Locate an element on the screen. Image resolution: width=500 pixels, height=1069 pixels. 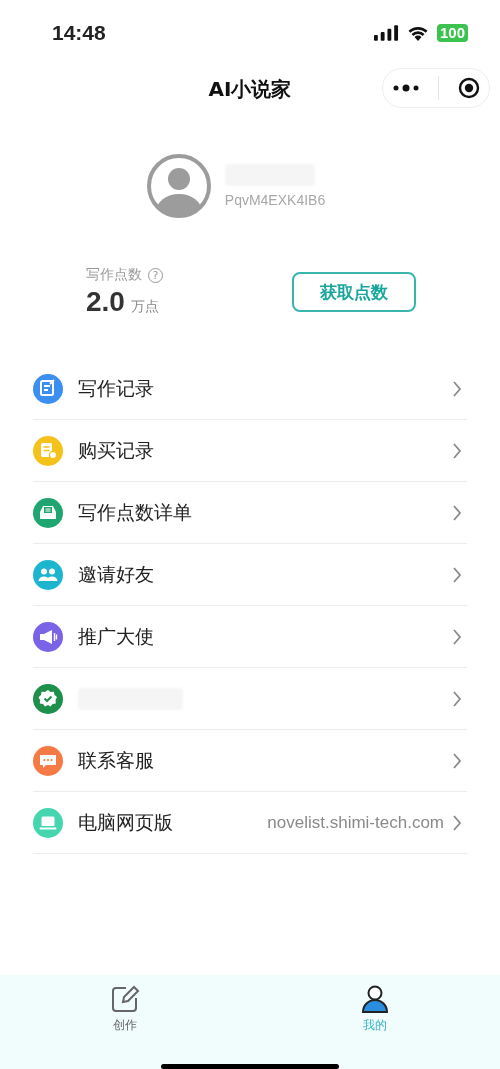
menu-item: 写作点数详单 is located at coordinates (250, 513).